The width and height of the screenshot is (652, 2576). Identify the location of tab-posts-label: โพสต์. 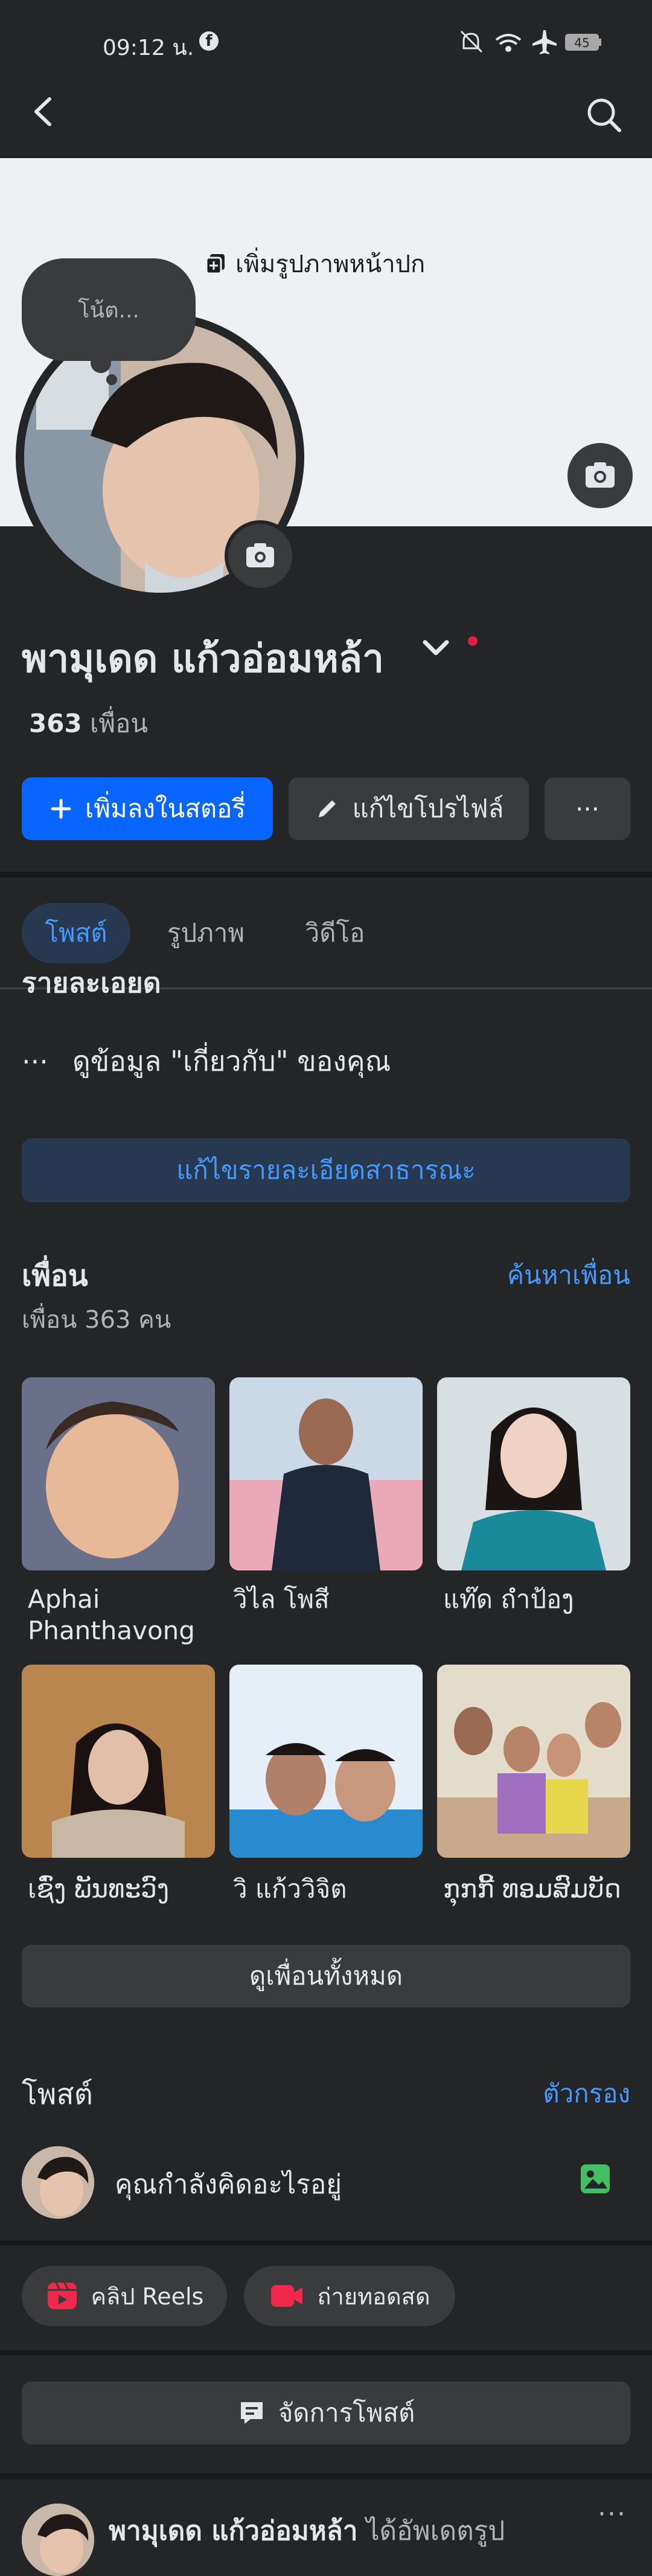
(76, 933).